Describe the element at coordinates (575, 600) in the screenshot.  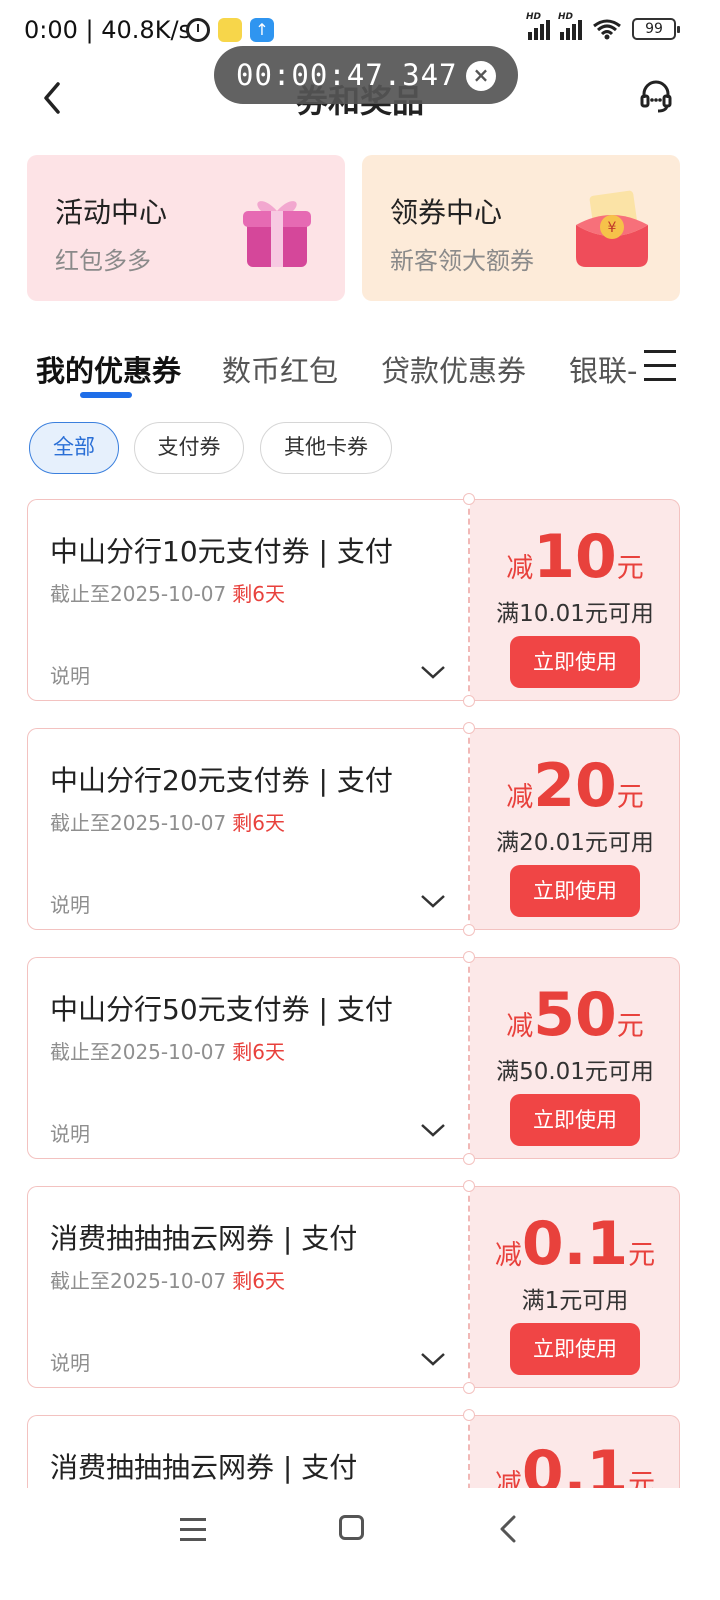
I see `coupon-value-panel: 减10元 满10.01元可用 立即使用` at that location.